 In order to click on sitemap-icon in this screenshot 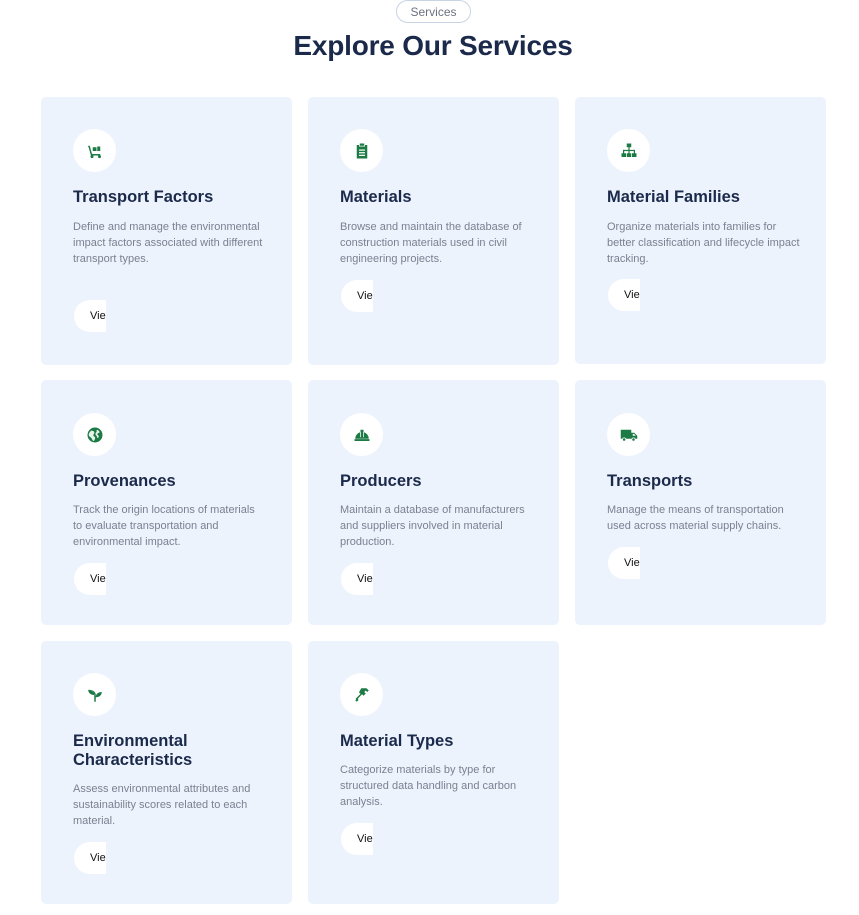, I will do `click(628, 150)`.